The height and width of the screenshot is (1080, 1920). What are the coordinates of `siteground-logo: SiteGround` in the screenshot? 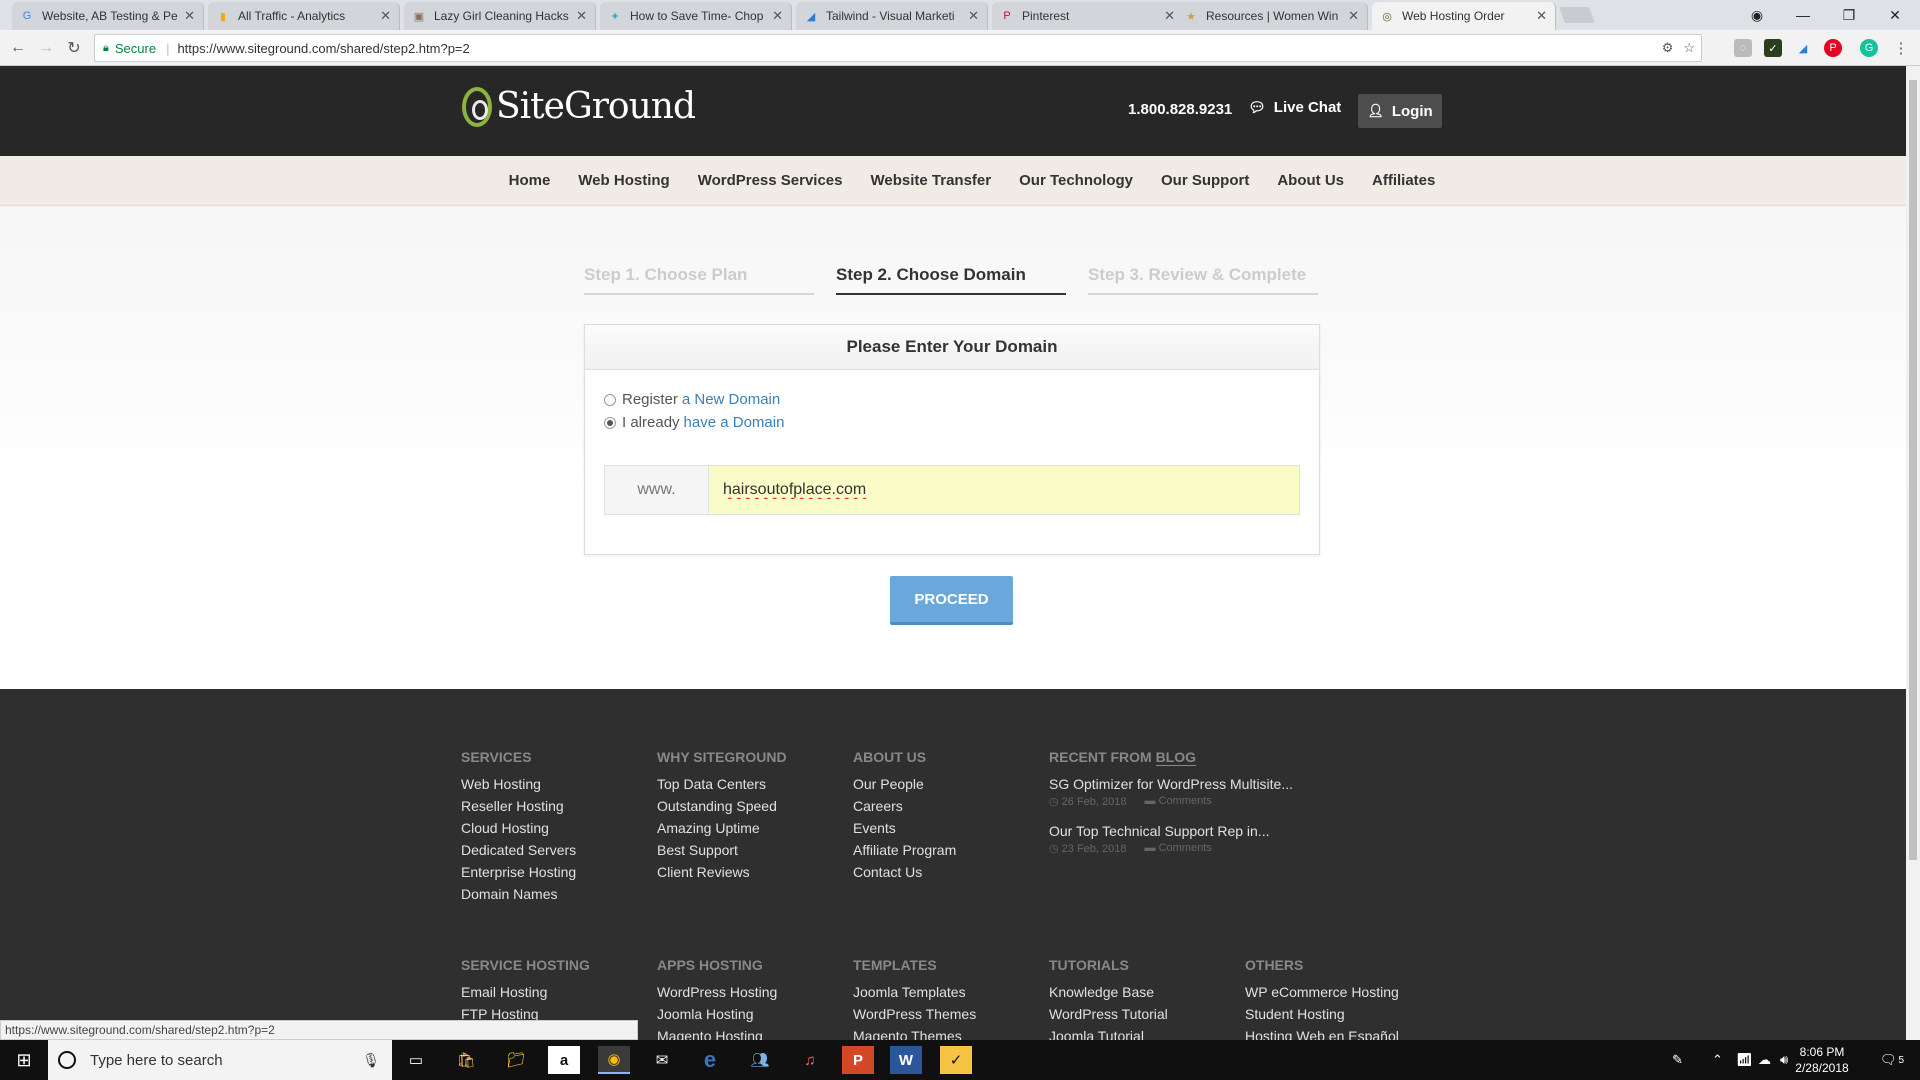 It's located at (579, 106).